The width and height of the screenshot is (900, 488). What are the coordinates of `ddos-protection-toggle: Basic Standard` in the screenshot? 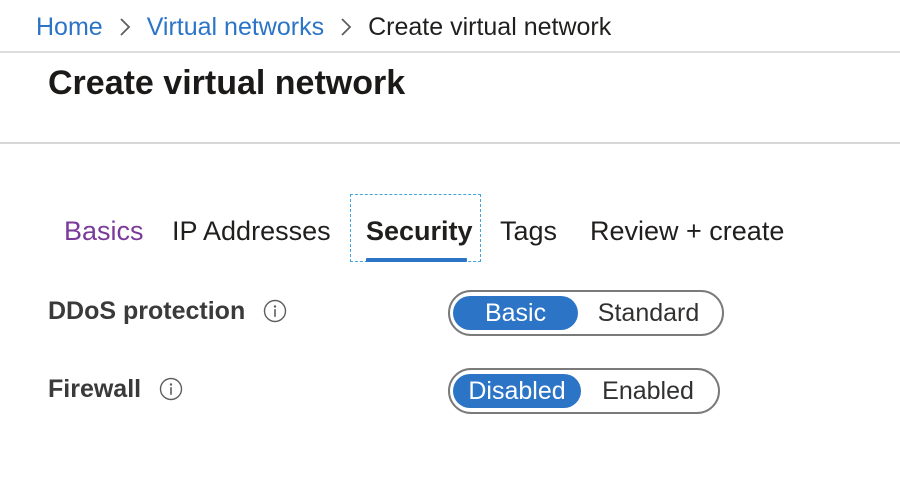 It's located at (586, 313).